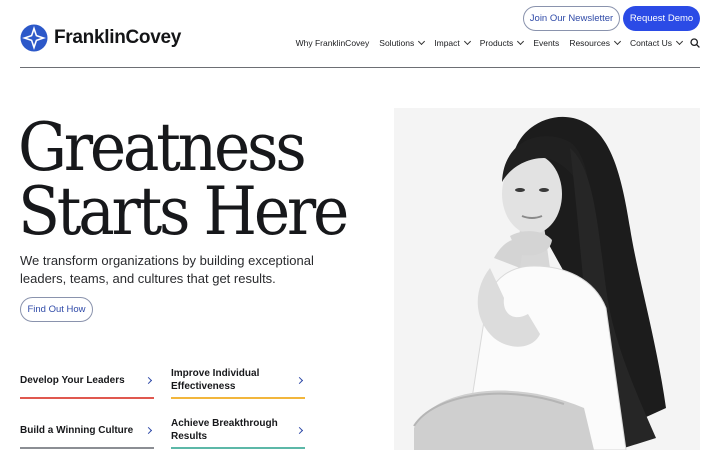  Describe the element at coordinates (72, 380) in the screenshot. I see `card-label: Develop Your Leaders` at that location.